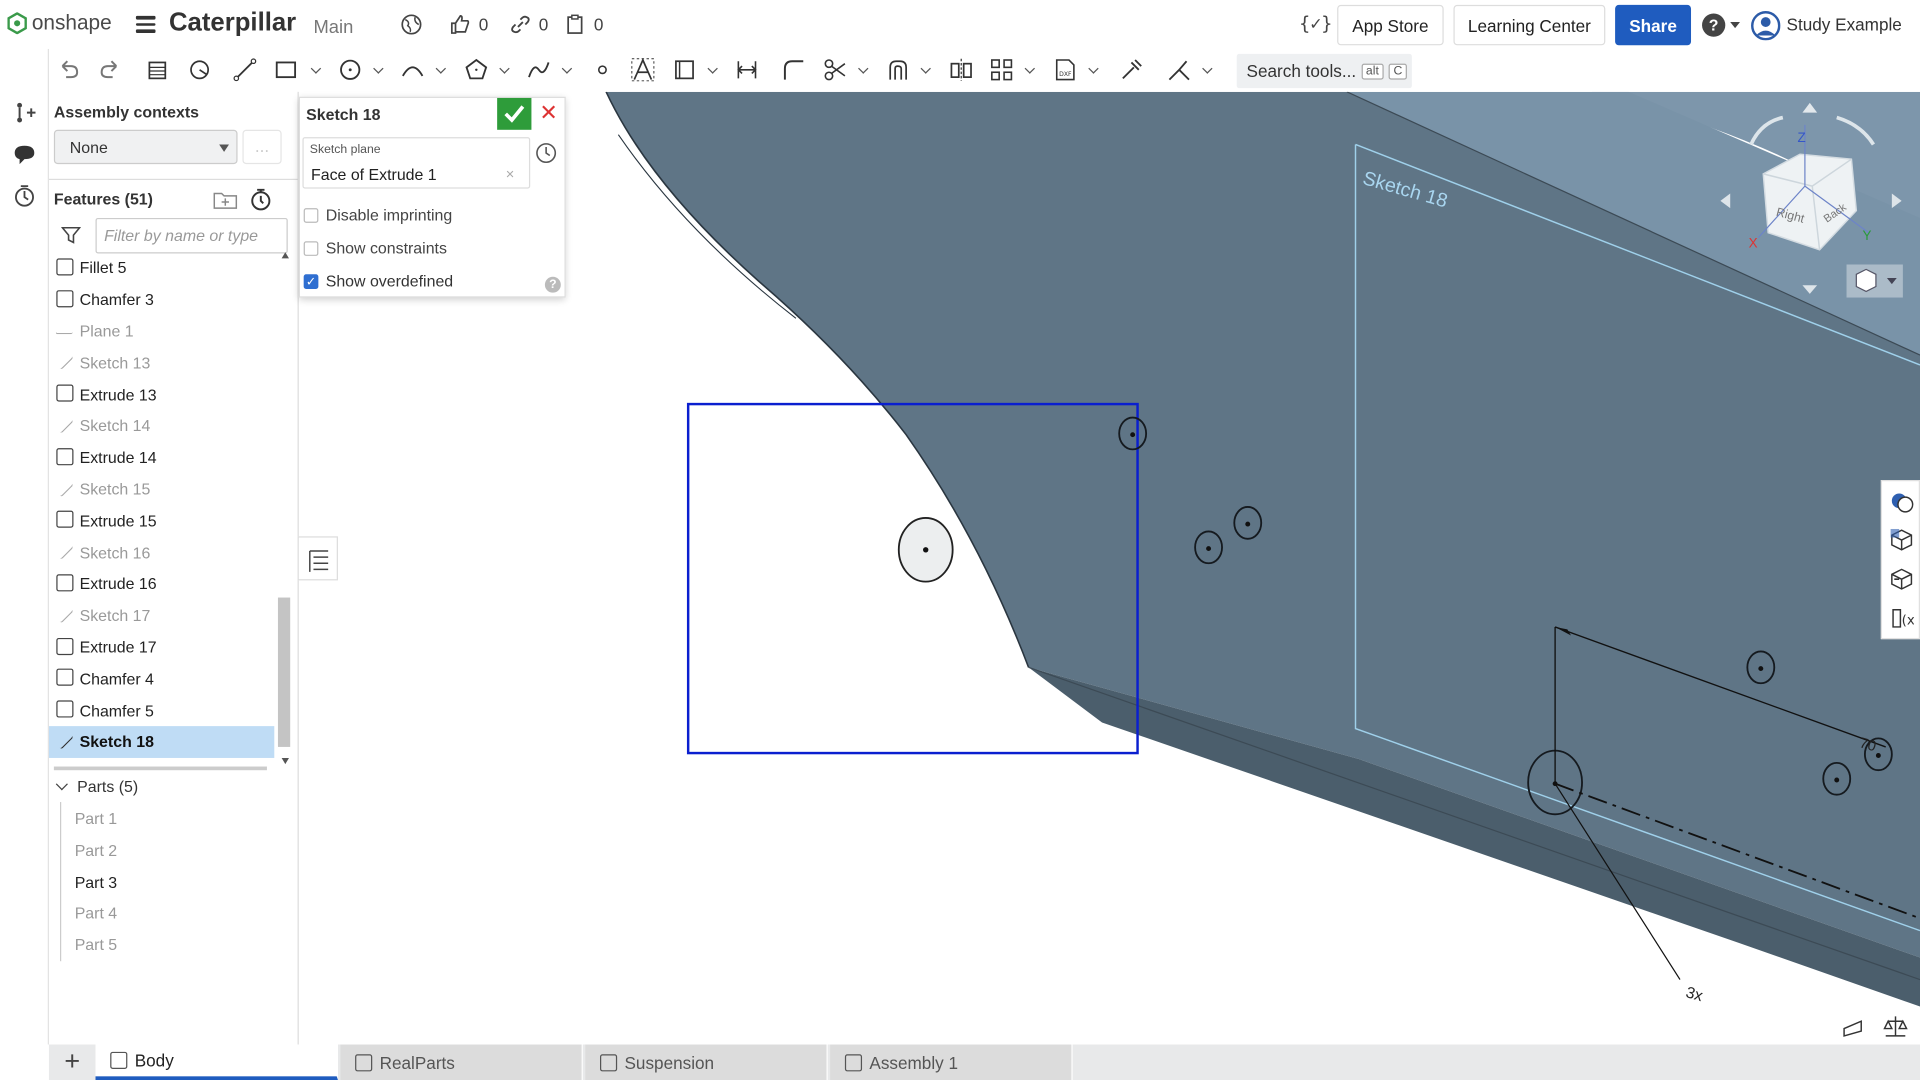 Image resolution: width=1920 pixels, height=1080 pixels. What do you see at coordinates (158, 70) in the screenshot?
I see `extrude-icon` at bounding box center [158, 70].